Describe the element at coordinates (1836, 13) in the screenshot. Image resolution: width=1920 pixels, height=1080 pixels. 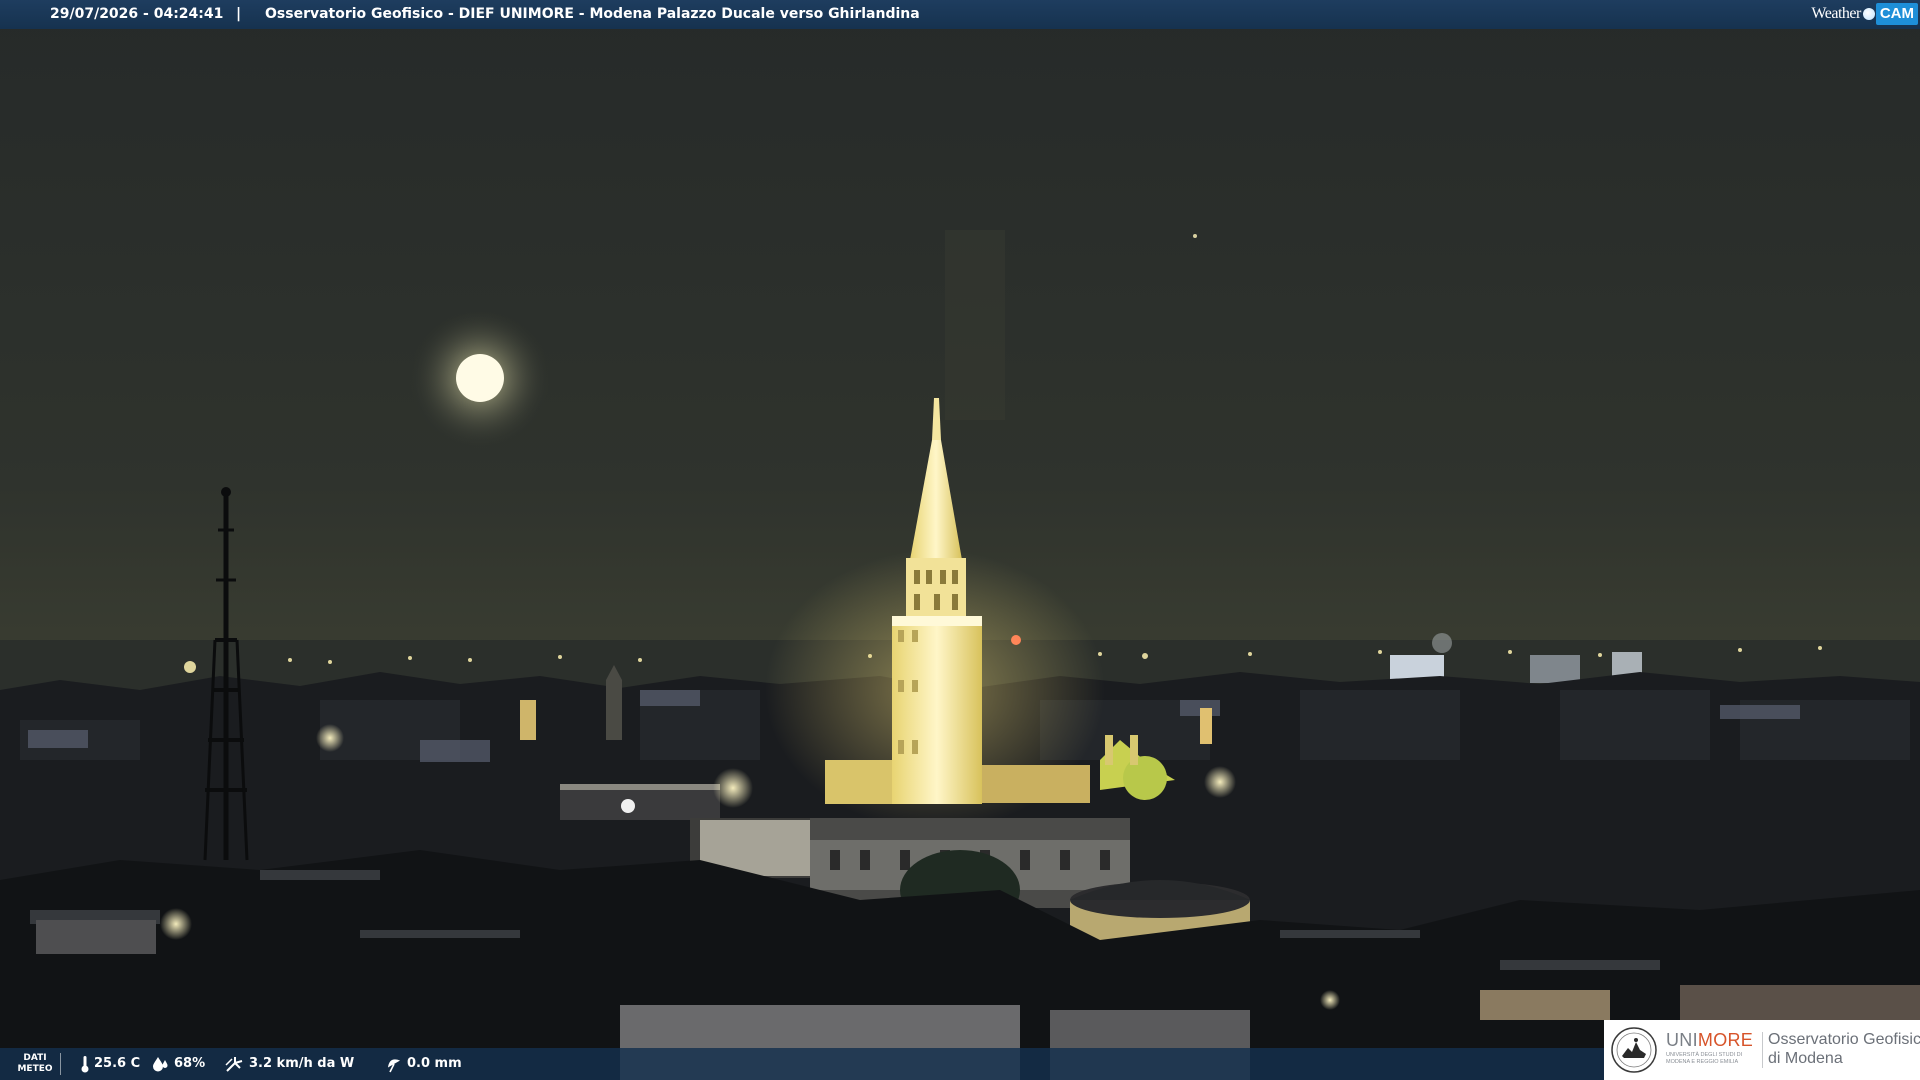
I see `brand-weather-text: Weather` at that location.